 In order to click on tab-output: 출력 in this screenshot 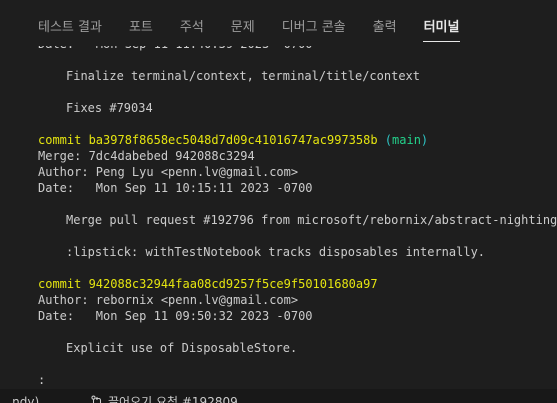, I will do `click(385, 23)`.